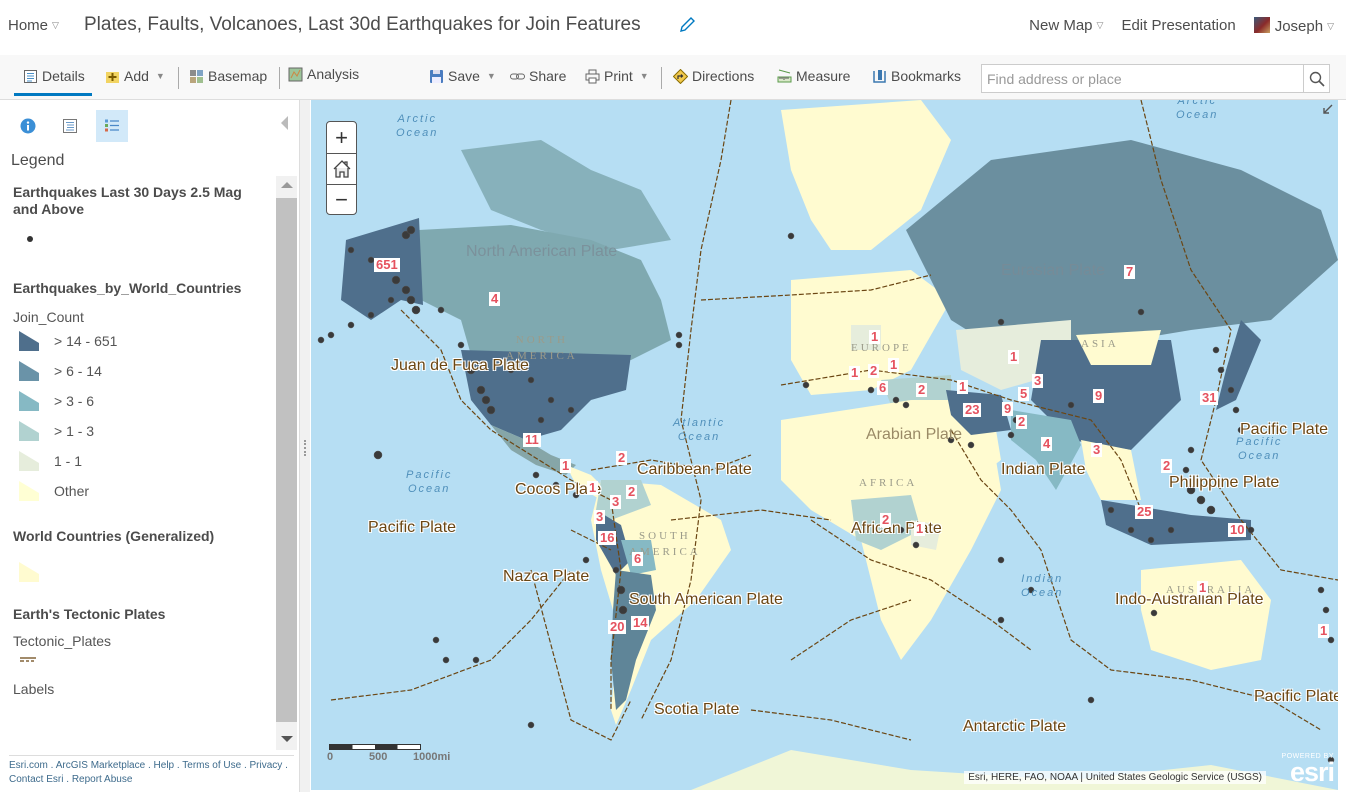  I want to click on legend-tab, so click(112, 126).